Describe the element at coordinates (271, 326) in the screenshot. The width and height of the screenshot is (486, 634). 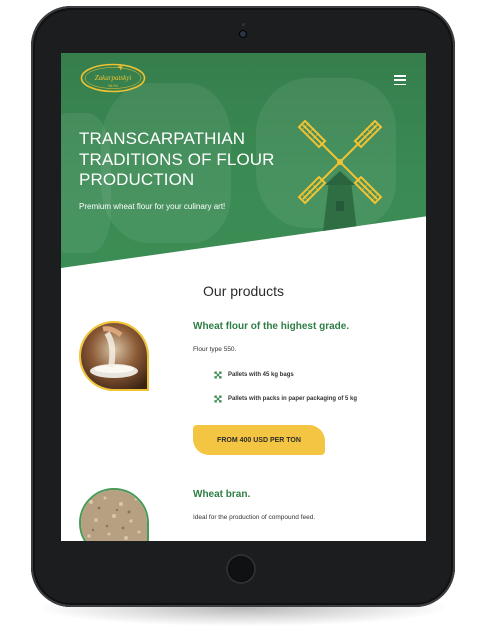
I see `product-name: Wheat flour of the highest grade.` at that location.